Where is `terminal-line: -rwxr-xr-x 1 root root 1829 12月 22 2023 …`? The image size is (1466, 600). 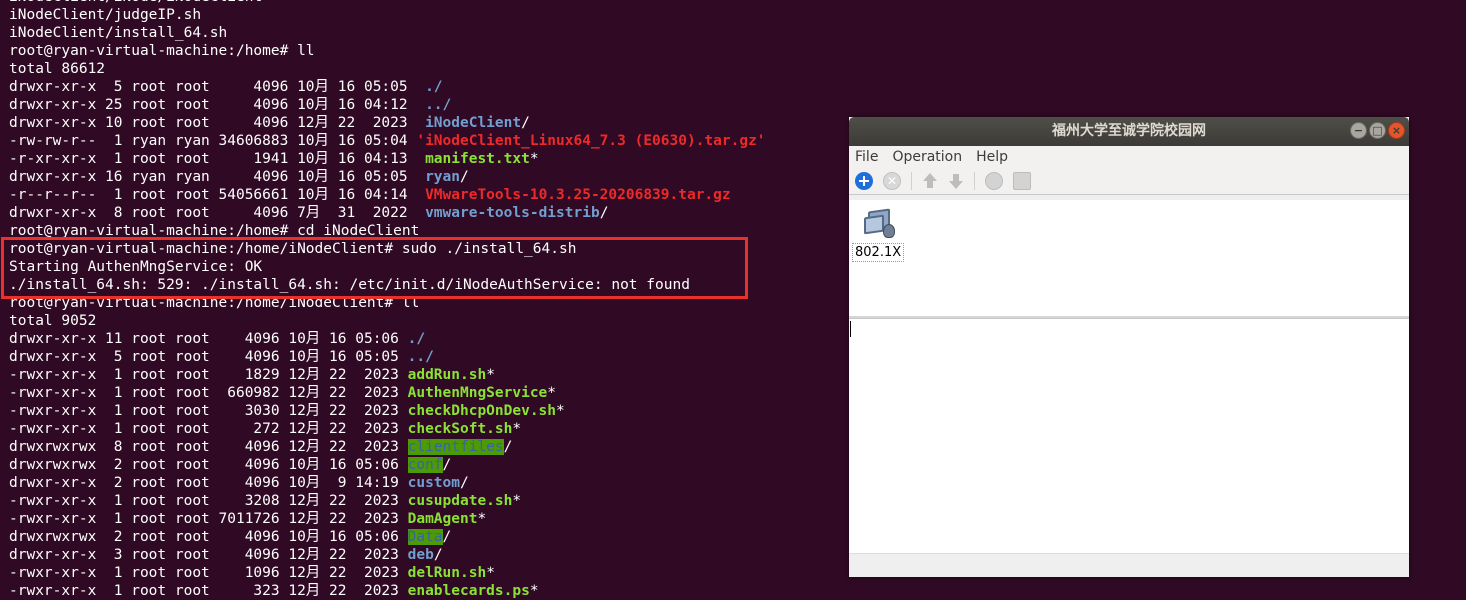 terminal-line: -rwxr-xr-x 1 root root 1829 12月 22 2023 … is located at coordinates (428, 375).